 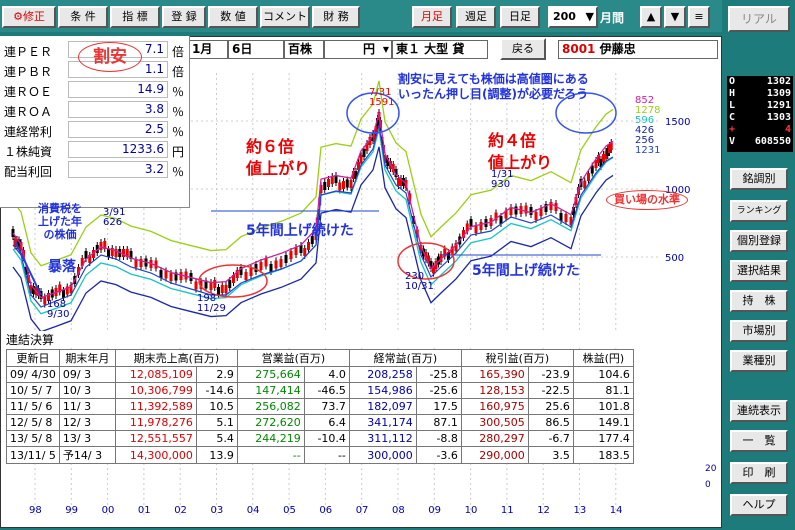 What do you see at coordinates (118, 89) in the screenshot?
I see `indicator-value: 14.9` at bounding box center [118, 89].